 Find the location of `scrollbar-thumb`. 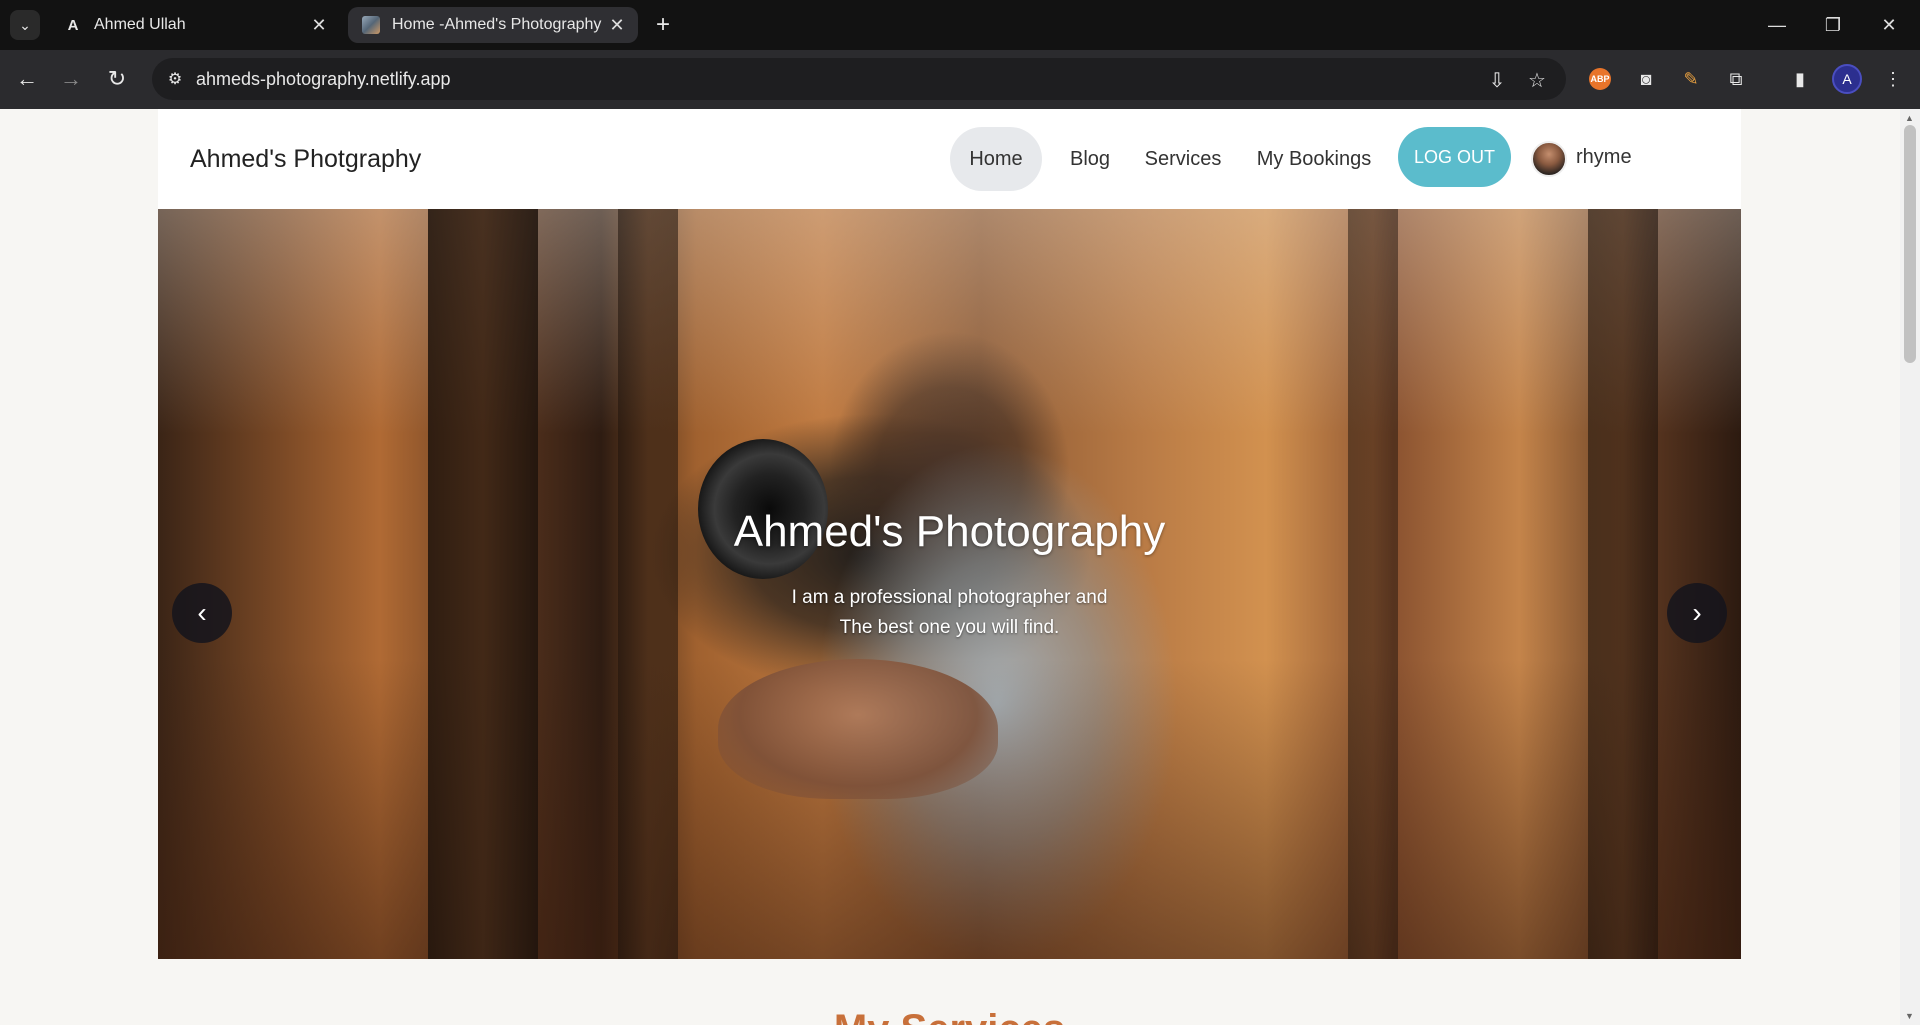

scrollbar-thumb is located at coordinates (1910, 244).